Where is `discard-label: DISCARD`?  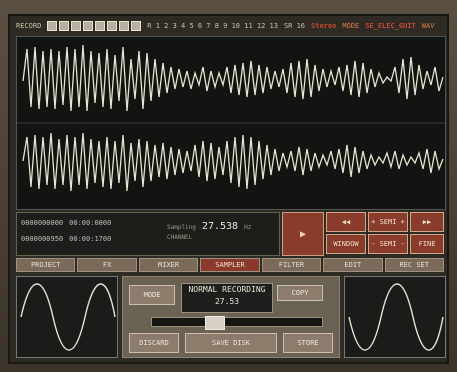 discard-label: DISCARD is located at coordinates (154, 343).